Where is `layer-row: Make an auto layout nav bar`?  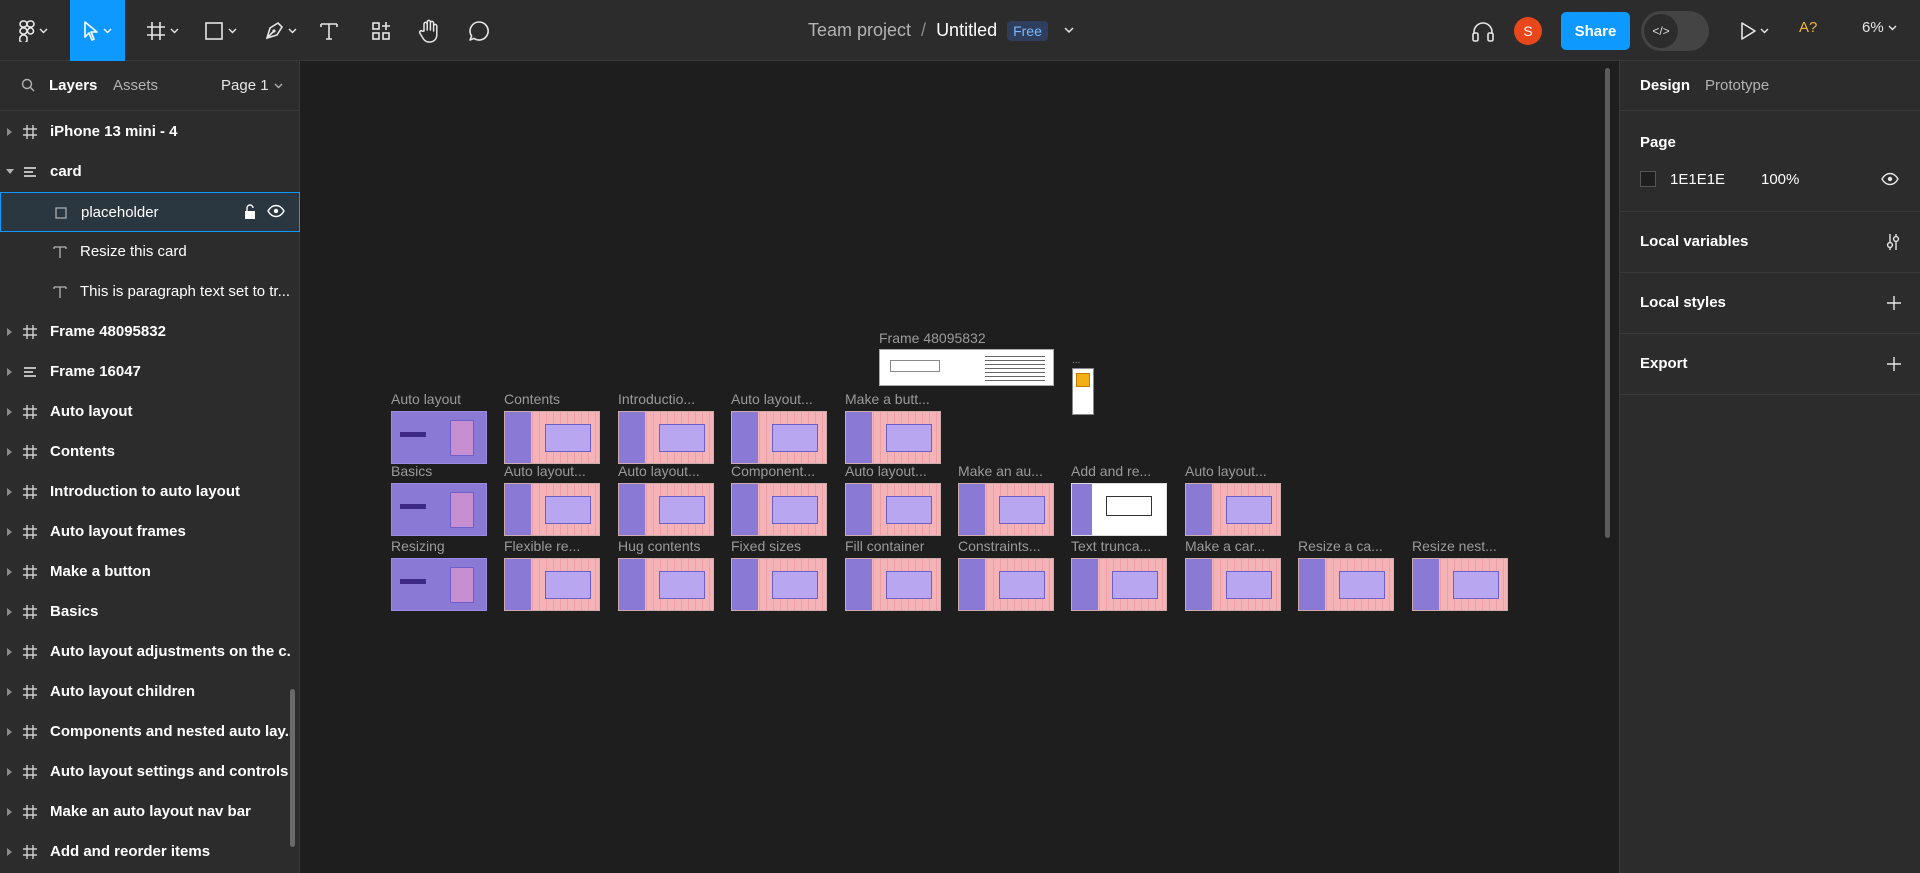
layer-row: Make an auto layout nav bar is located at coordinates (150, 812).